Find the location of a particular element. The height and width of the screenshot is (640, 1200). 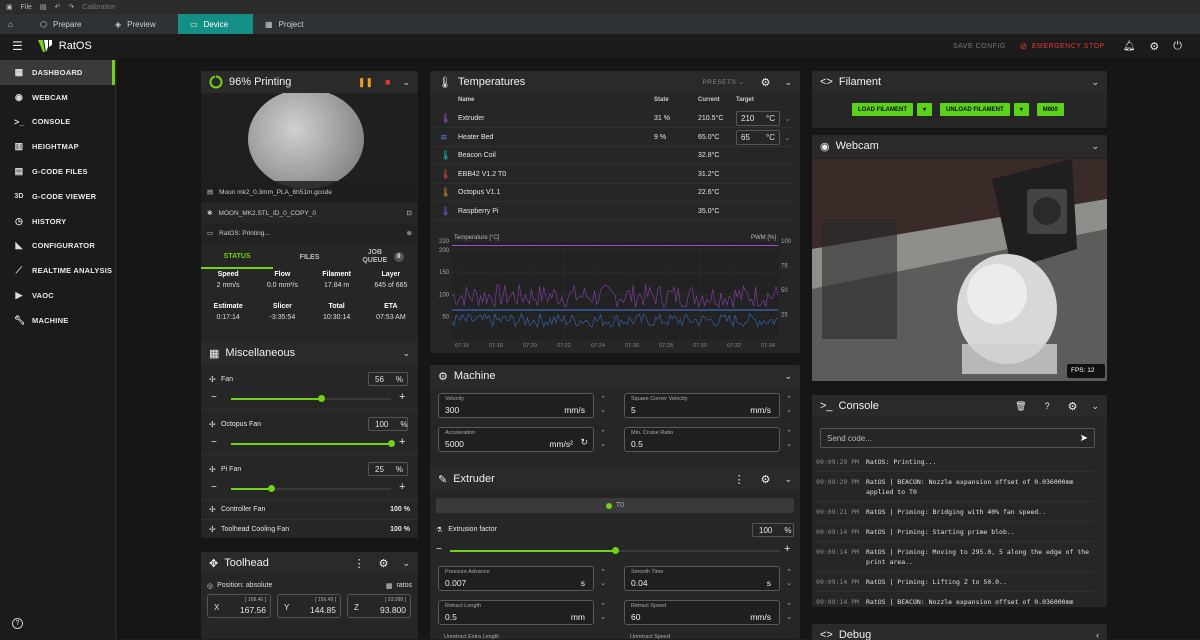

tab-status: STATUS is located at coordinates (237, 257).